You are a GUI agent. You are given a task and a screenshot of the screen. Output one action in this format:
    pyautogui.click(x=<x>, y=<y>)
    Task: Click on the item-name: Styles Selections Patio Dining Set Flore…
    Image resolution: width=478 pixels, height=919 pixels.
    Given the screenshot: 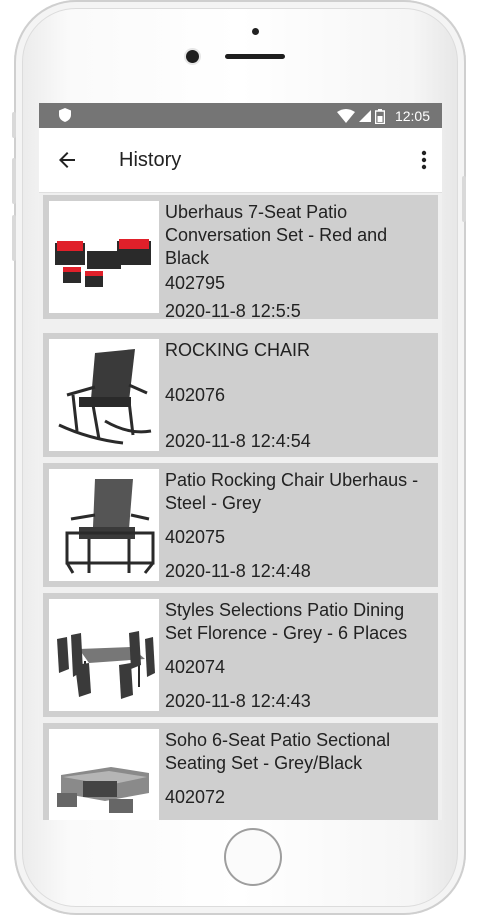 What is the action you would take?
    pyautogui.click(x=286, y=621)
    